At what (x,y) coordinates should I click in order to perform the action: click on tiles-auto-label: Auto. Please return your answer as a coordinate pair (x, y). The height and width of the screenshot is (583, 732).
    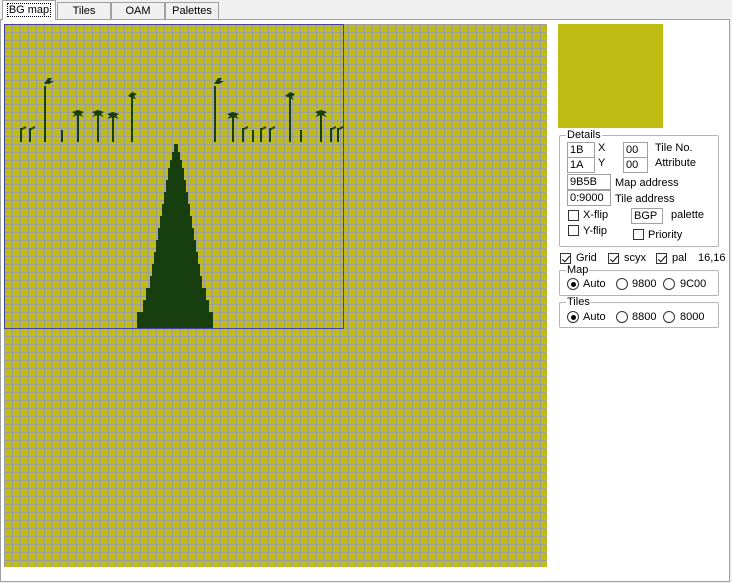
    Looking at the image, I should click on (594, 317).